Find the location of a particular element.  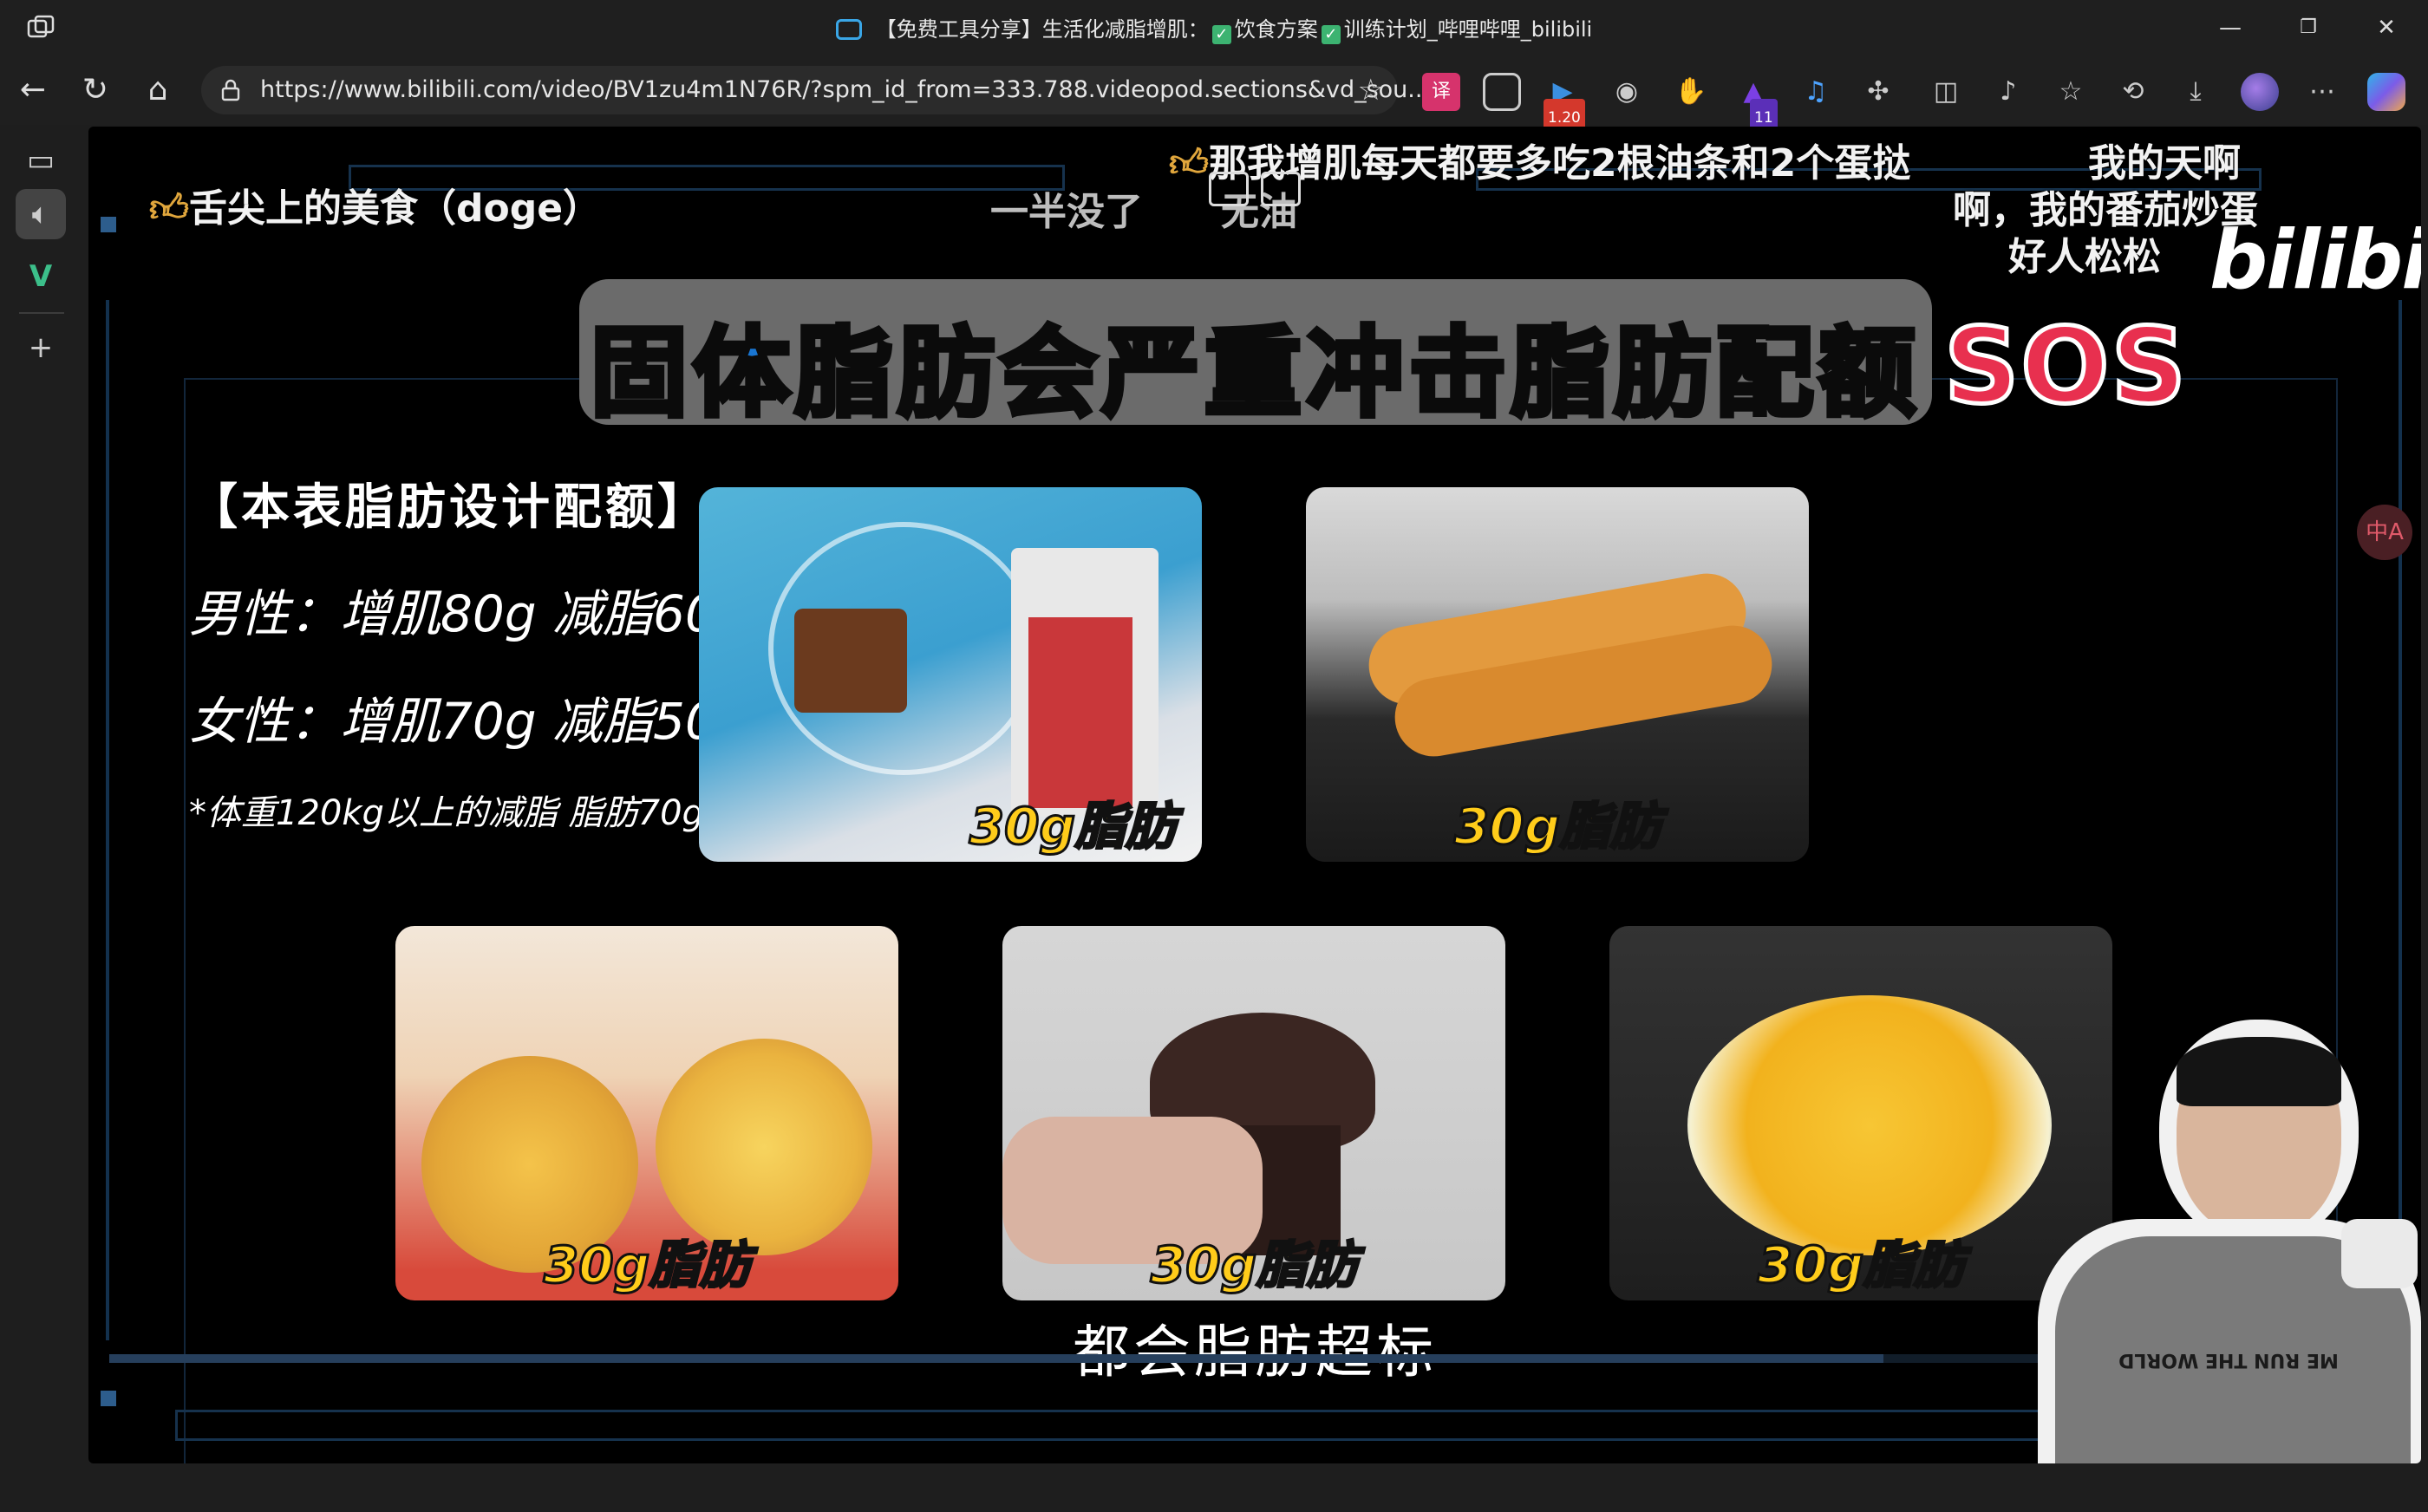

read-aloud-icon: ♪ is located at coordinates (2008, 92).